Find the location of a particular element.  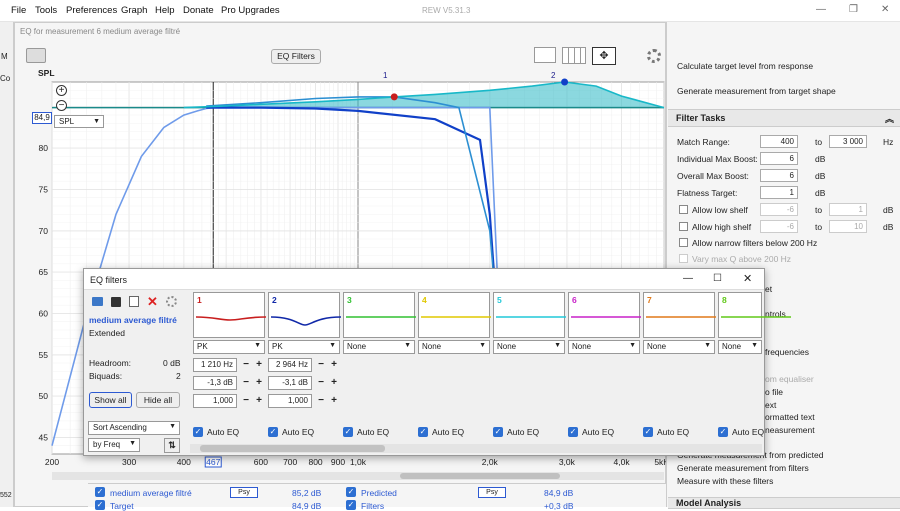

match-range-to-input: 3 000 is located at coordinates (848, 141).